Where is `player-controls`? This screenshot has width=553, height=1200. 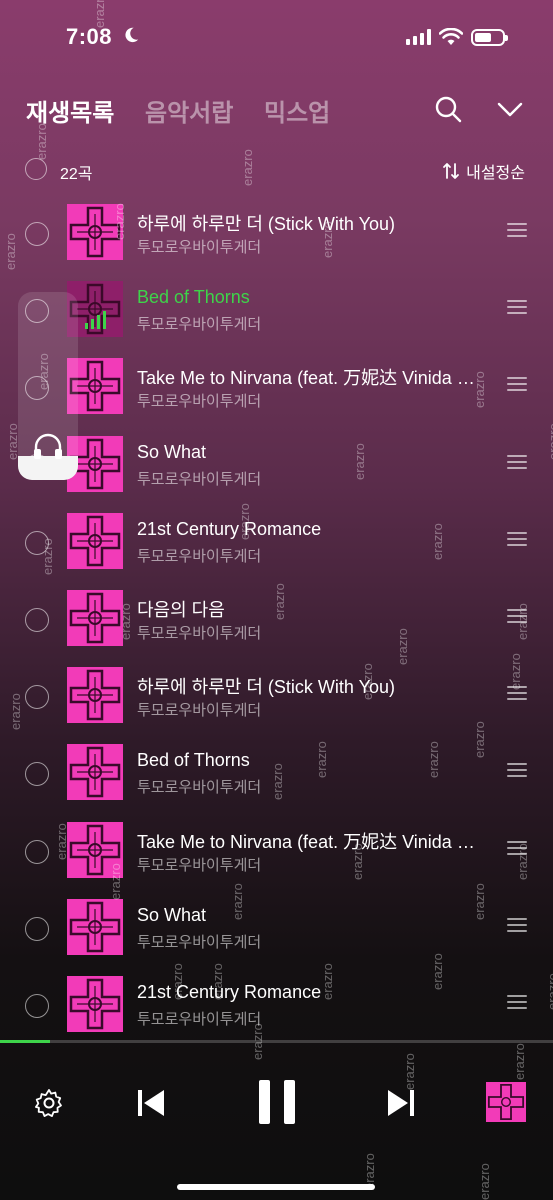
player-controls is located at coordinates (276, 1105).